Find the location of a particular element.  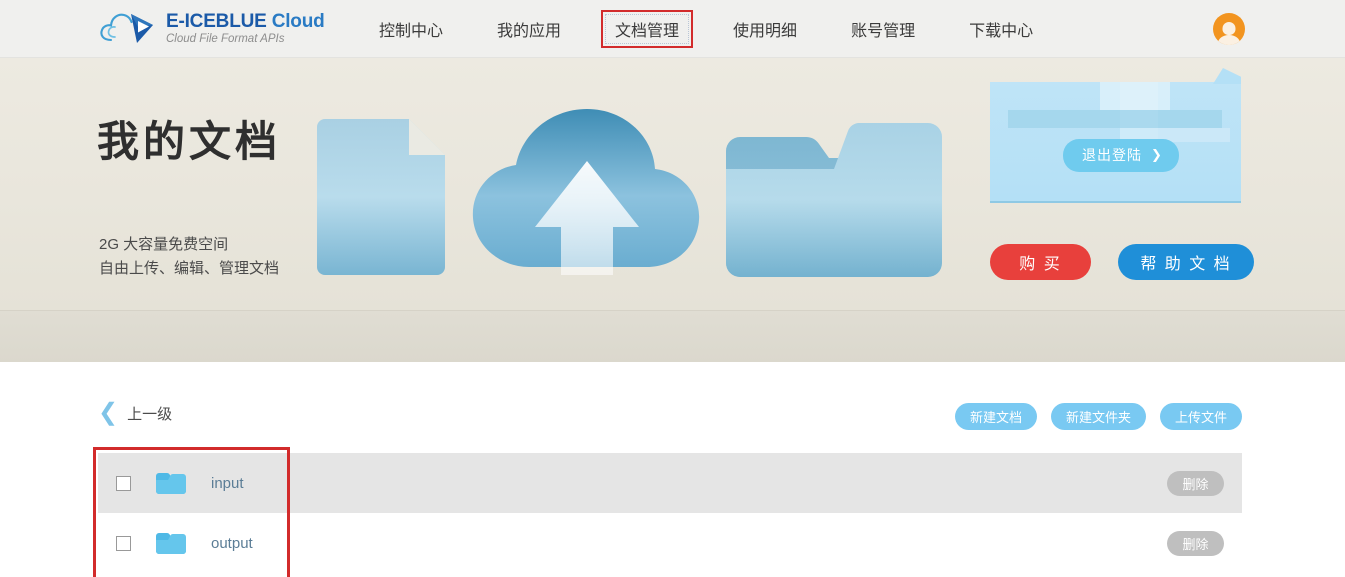

hero-subtitle-line1: 2G 大容量免费空间 is located at coordinates (164, 244).